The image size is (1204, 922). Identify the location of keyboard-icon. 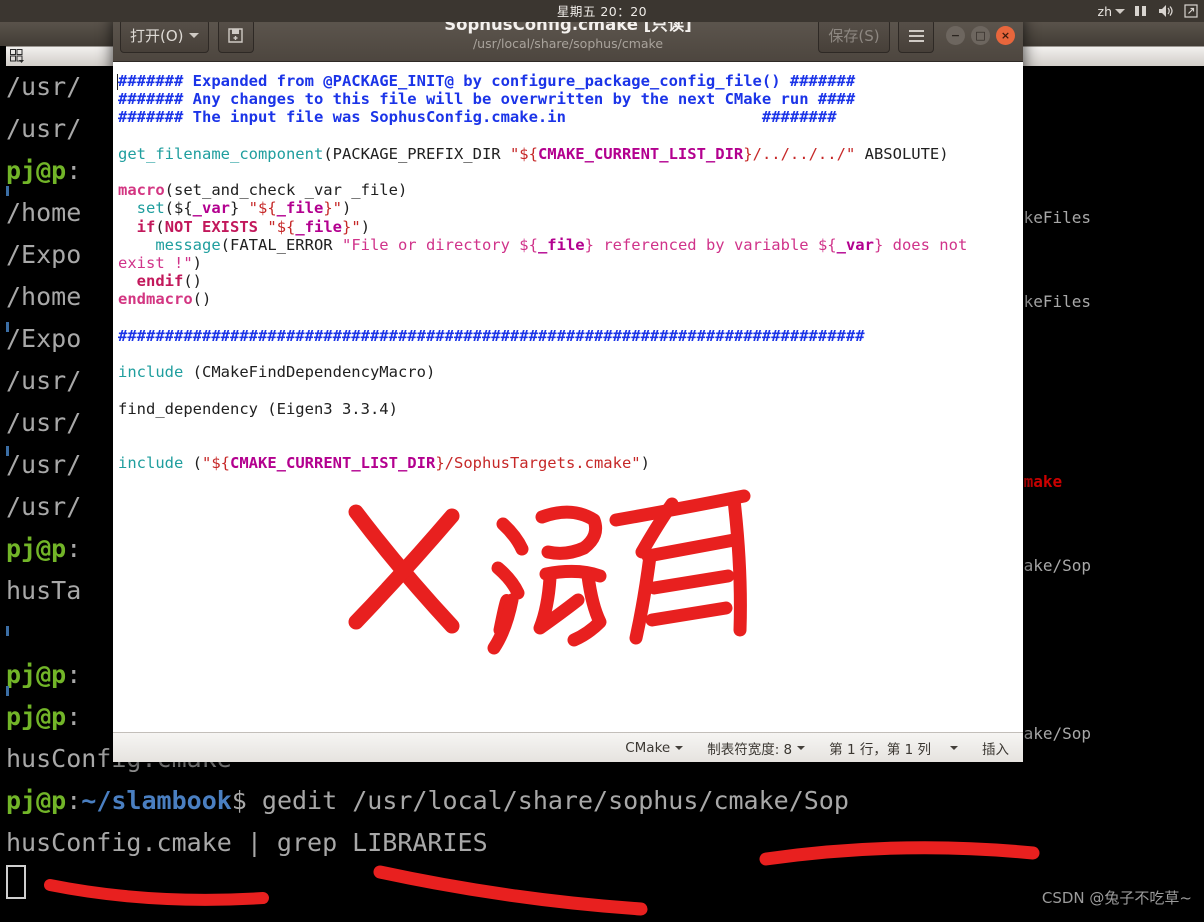
(1141, 11).